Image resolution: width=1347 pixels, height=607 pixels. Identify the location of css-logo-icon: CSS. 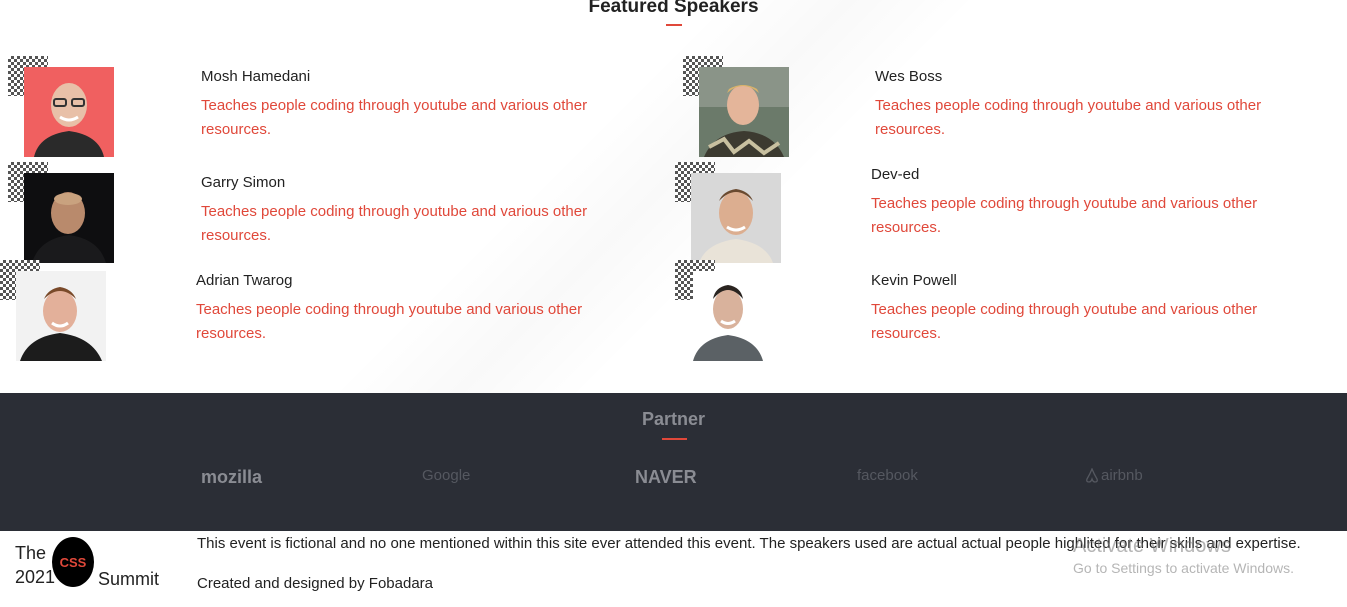
(73, 562).